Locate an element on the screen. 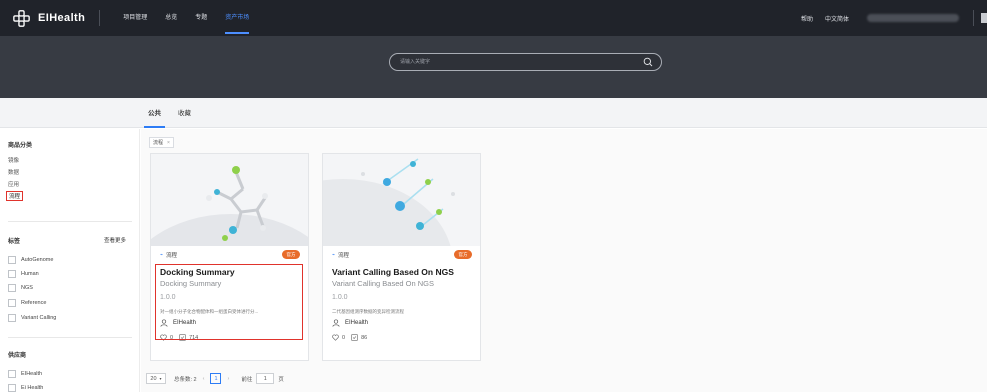 The width and height of the screenshot is (987, 392). search-placeholder: 请输入关键字 is located at coordinates (415, 62).